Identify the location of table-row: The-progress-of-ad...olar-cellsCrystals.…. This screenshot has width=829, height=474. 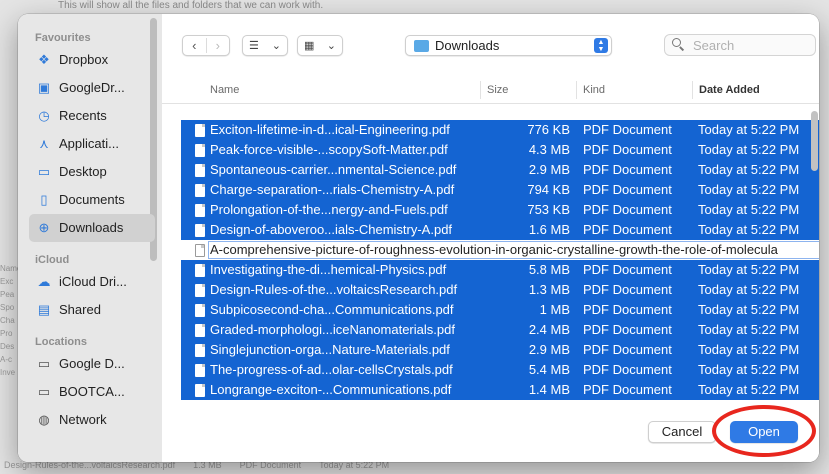
(490, 370).